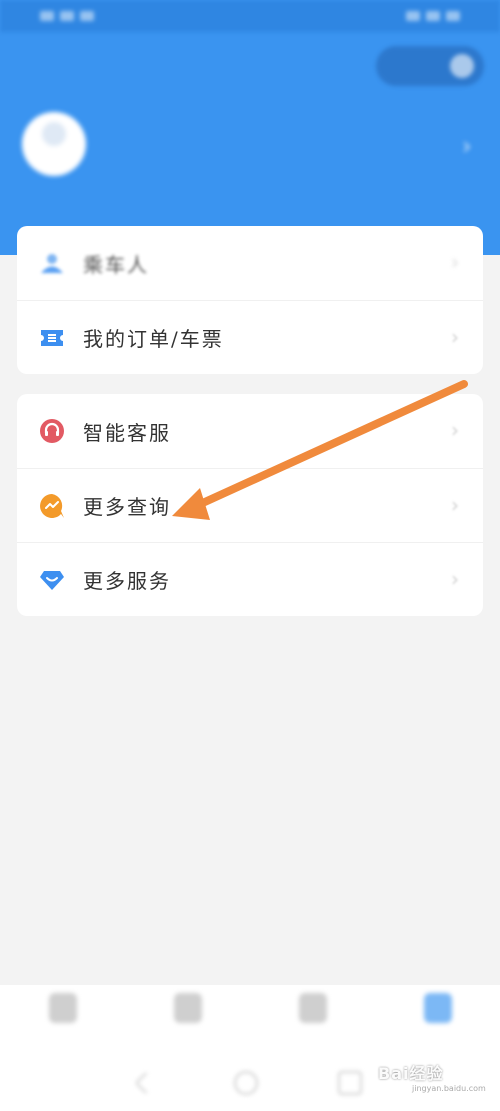 This screenshot has height=1111, width=500. What do you see at coordinates (146, 1083) in the screenshot?
I see `back-icon` at bounding box center [146, 1083].